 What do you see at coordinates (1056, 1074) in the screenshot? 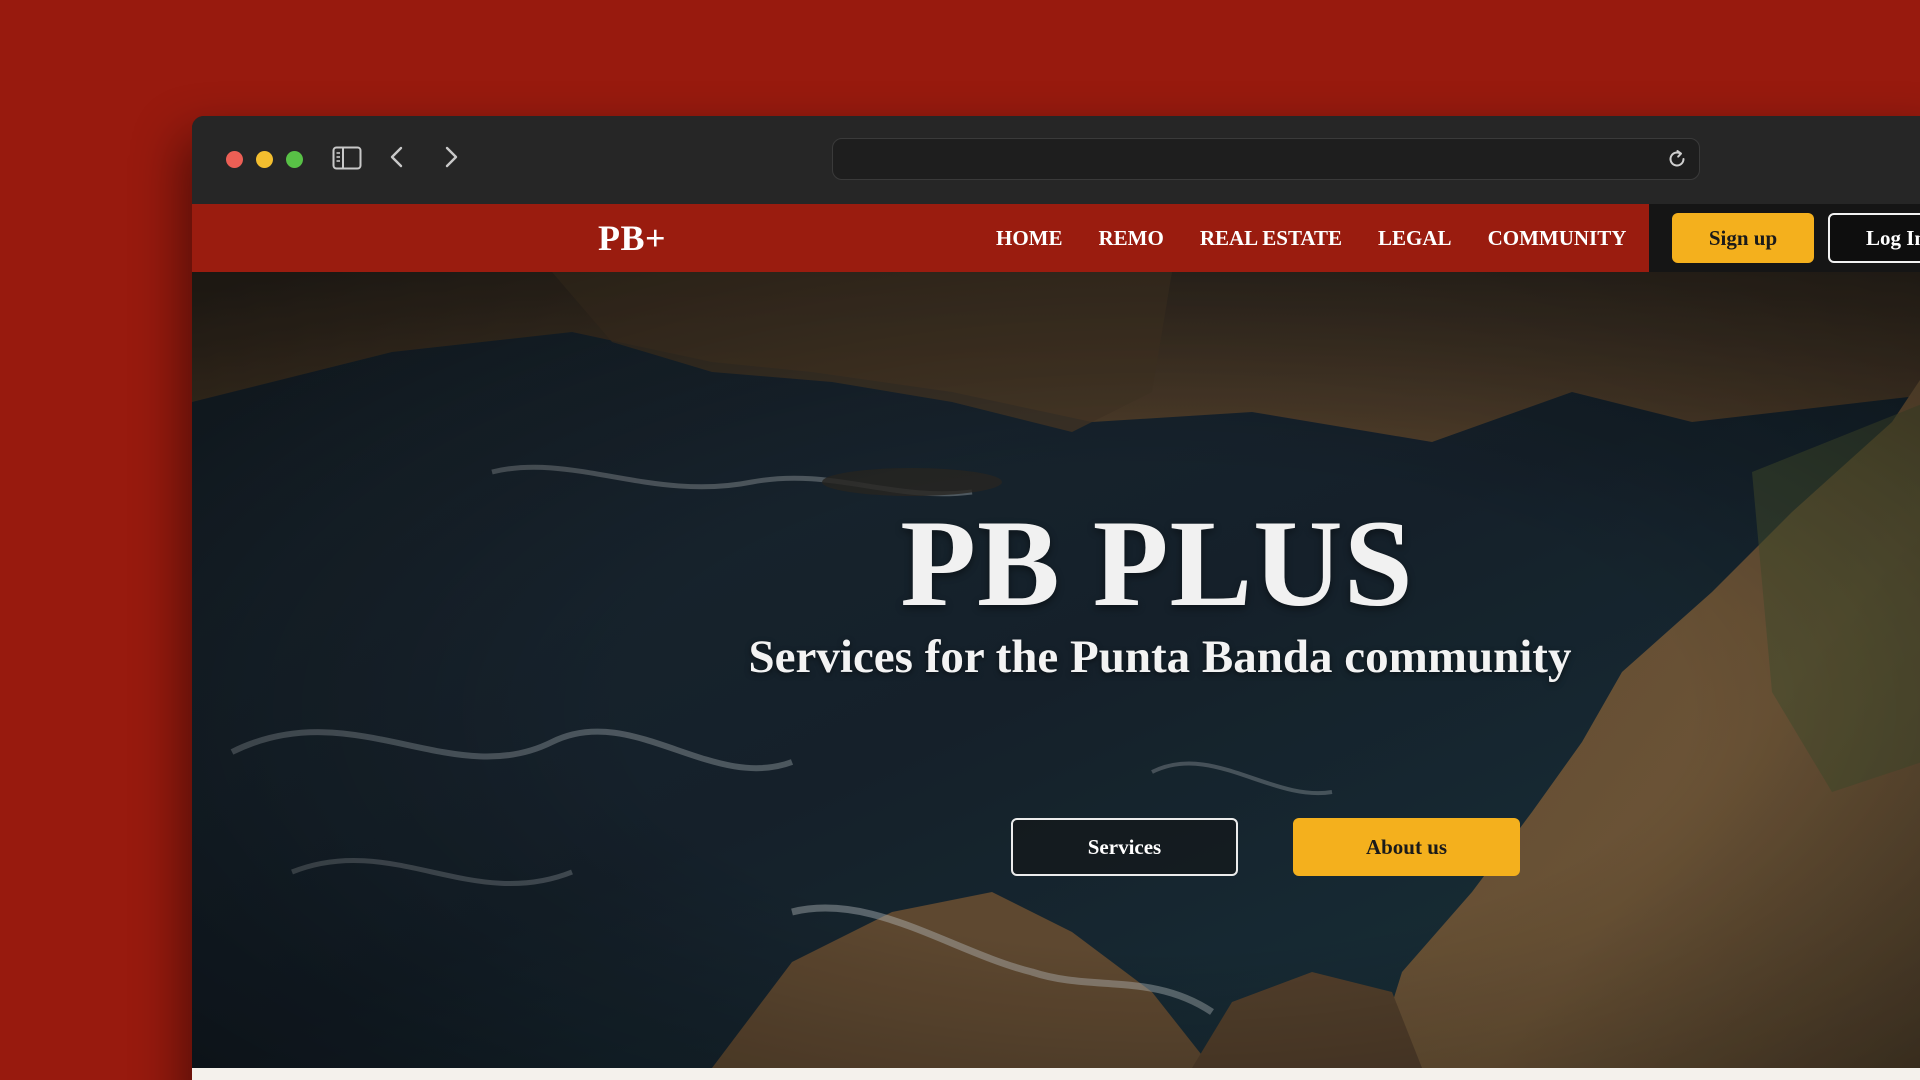
I see `page-content-below-hero` at bounding box center [1056, 1074].